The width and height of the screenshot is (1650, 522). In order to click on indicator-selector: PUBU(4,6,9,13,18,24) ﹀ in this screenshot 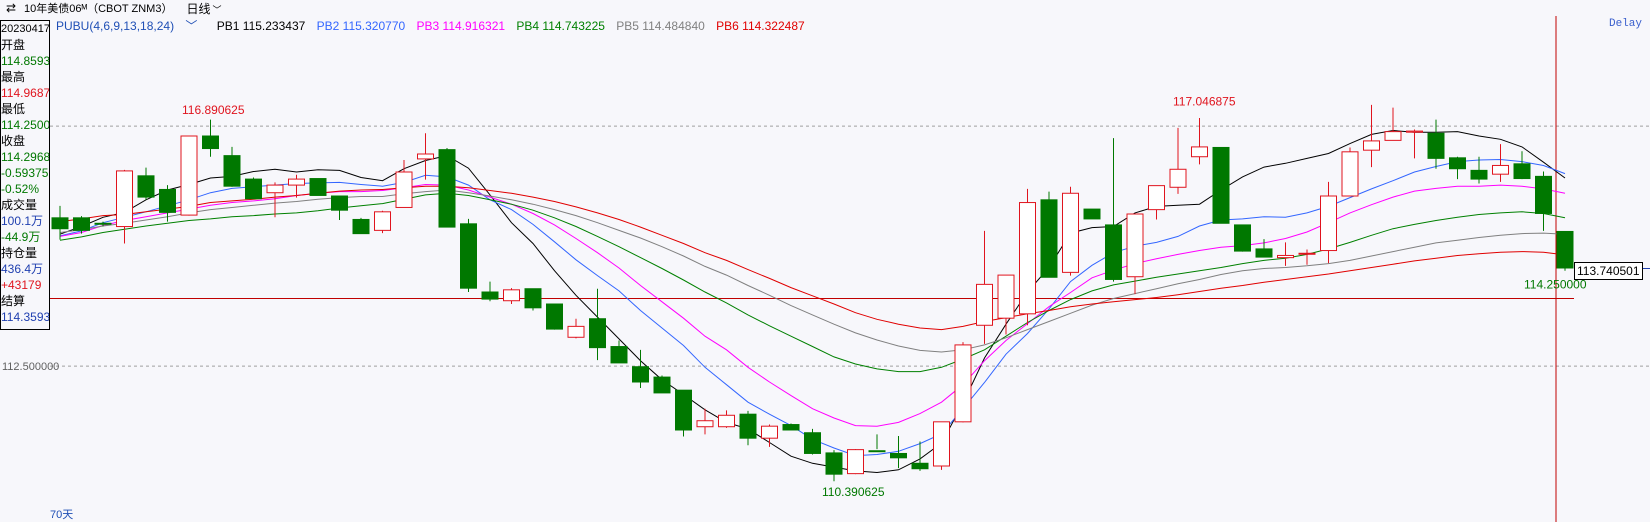, I will do `click(130, 26)`.